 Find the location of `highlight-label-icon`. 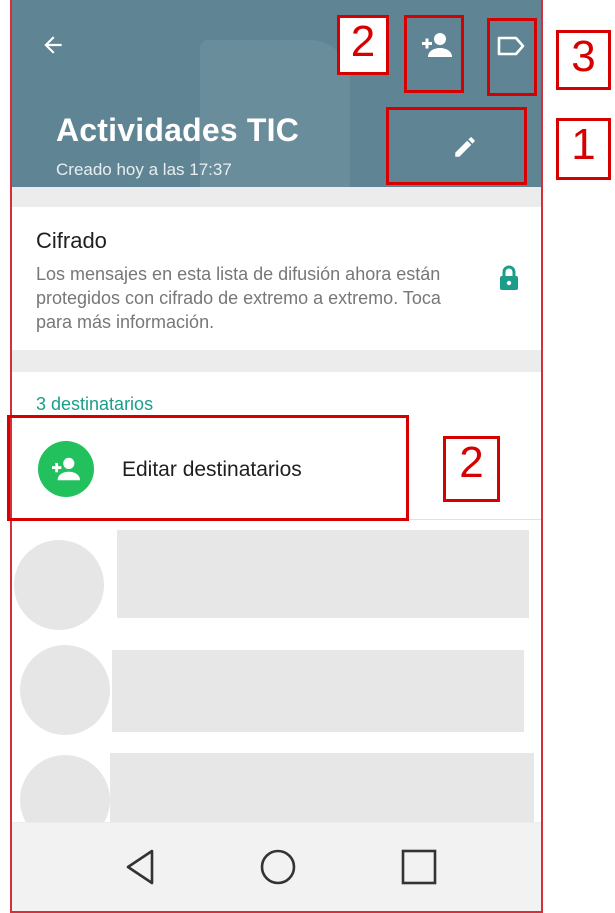

highlight-label-icon is located at coordinates (512, 57).